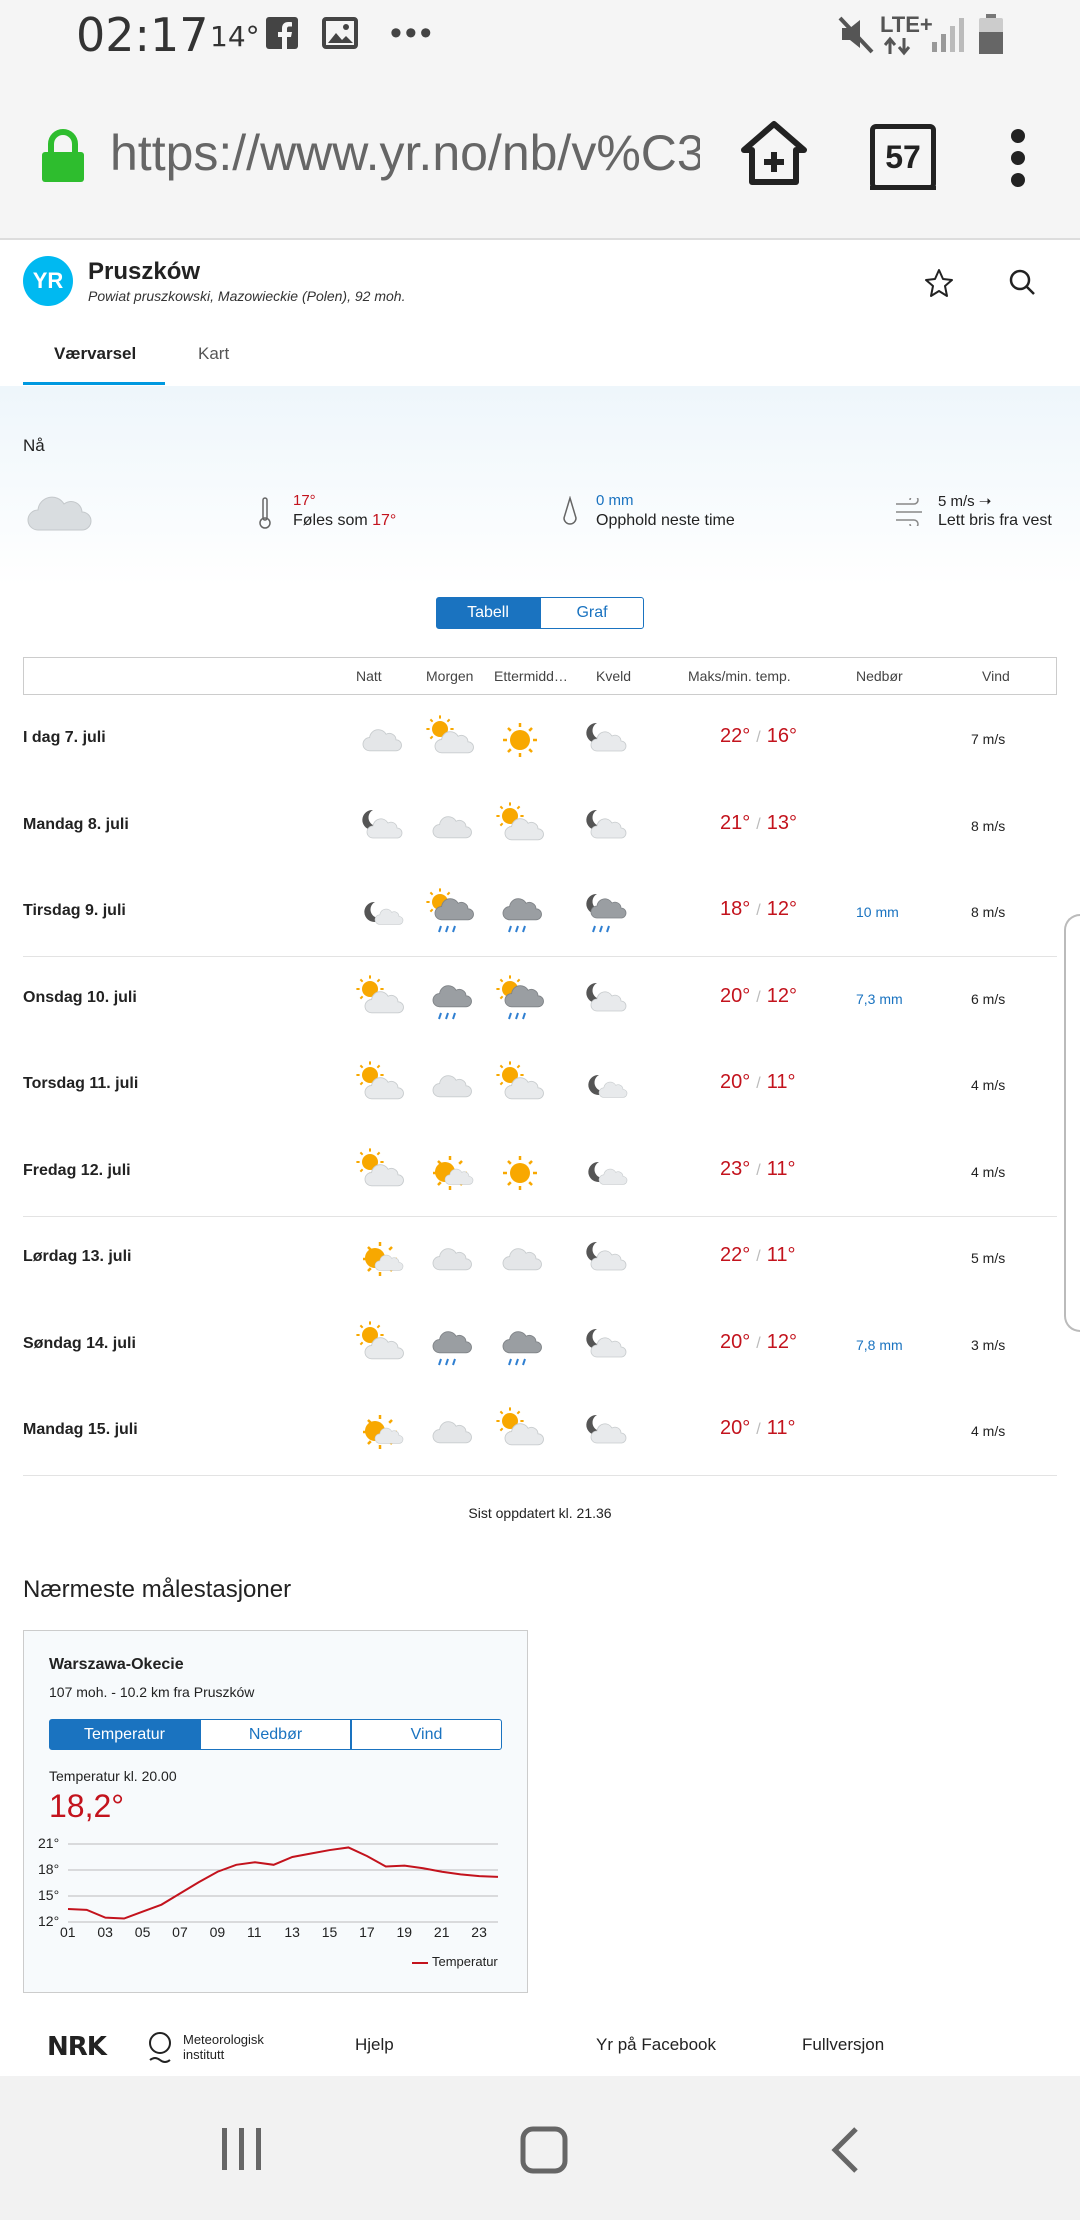 This screenshot has height=2220, width=1080. Describe the element at coordinates (877, 912) in the screenshot. I see `row-precipitation: 10 mm` at that location.